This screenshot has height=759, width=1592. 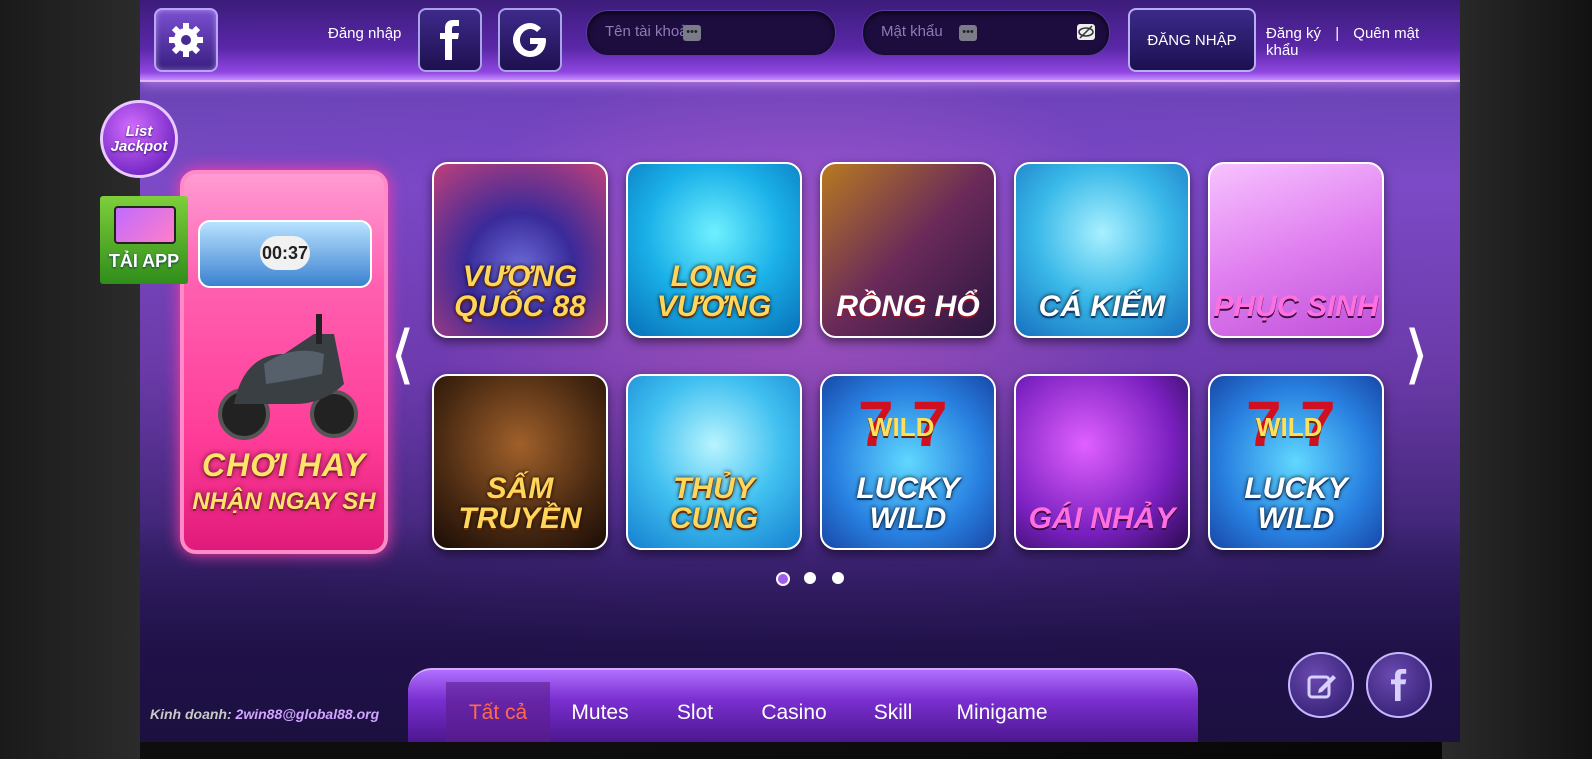 I want to click on tab-slot: Slot, so click(x=695, y=712).